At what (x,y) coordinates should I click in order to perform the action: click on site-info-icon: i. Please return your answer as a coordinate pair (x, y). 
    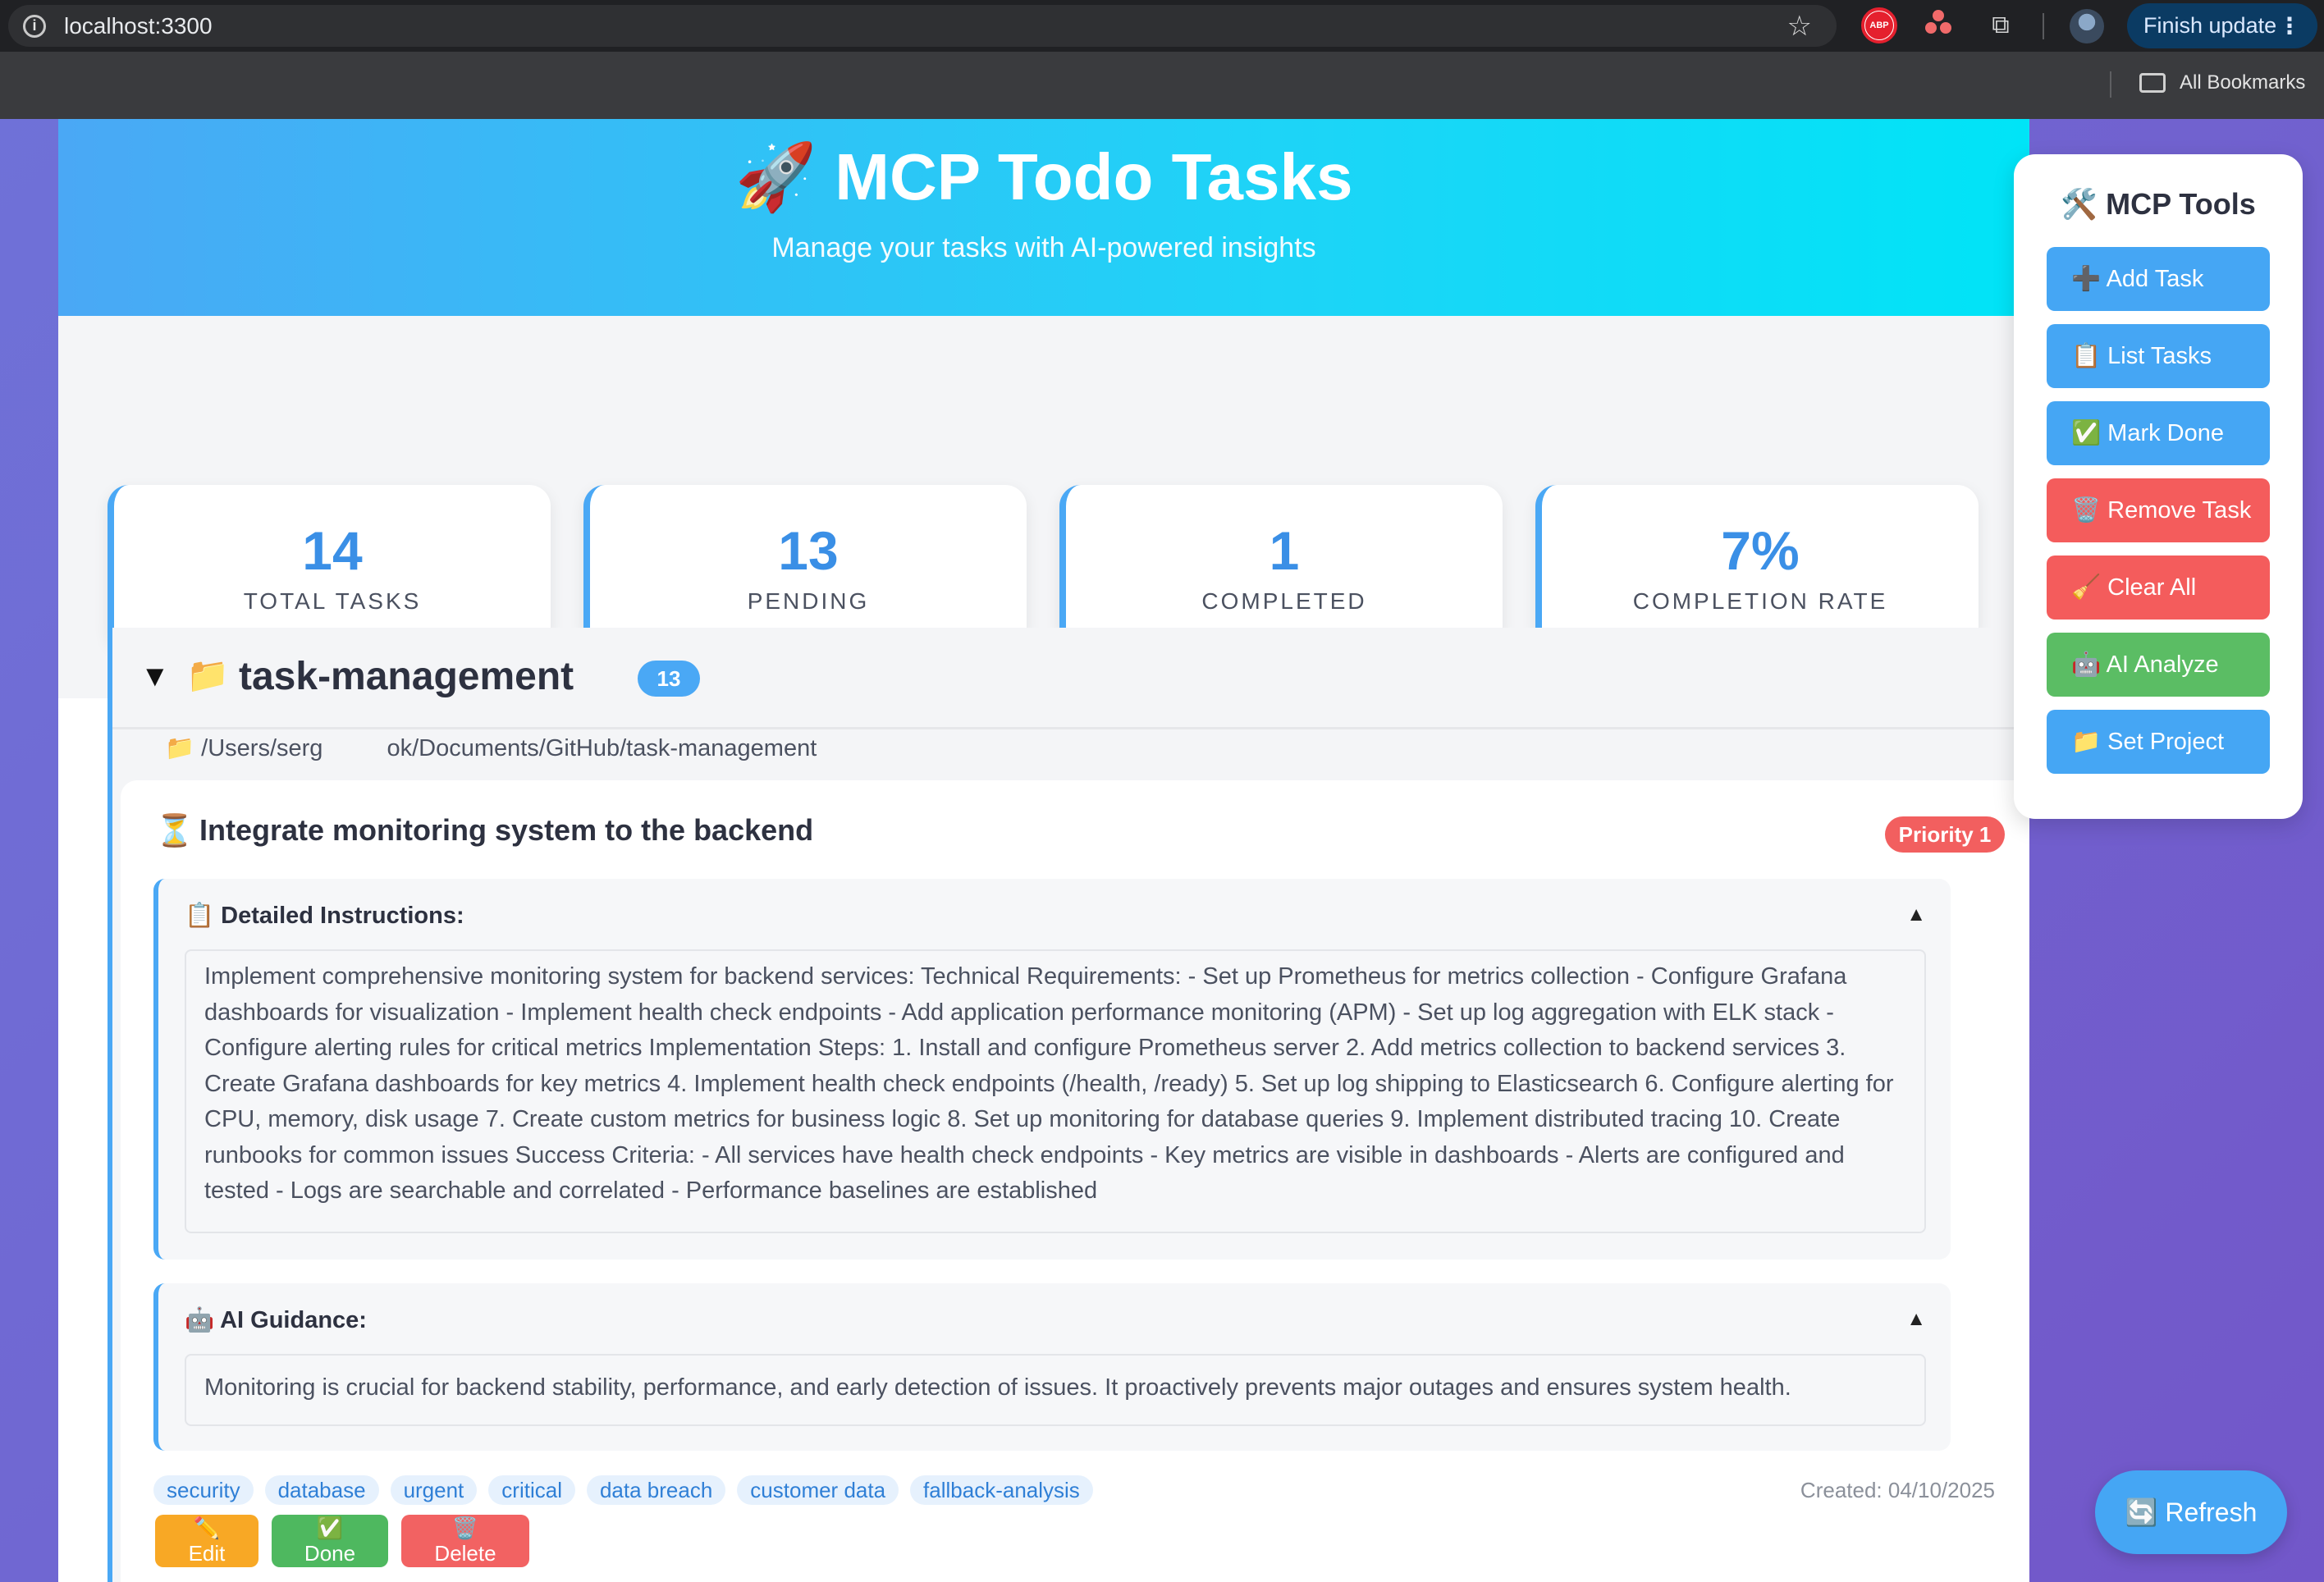
    Looking at the image, I should click on (34, 26).